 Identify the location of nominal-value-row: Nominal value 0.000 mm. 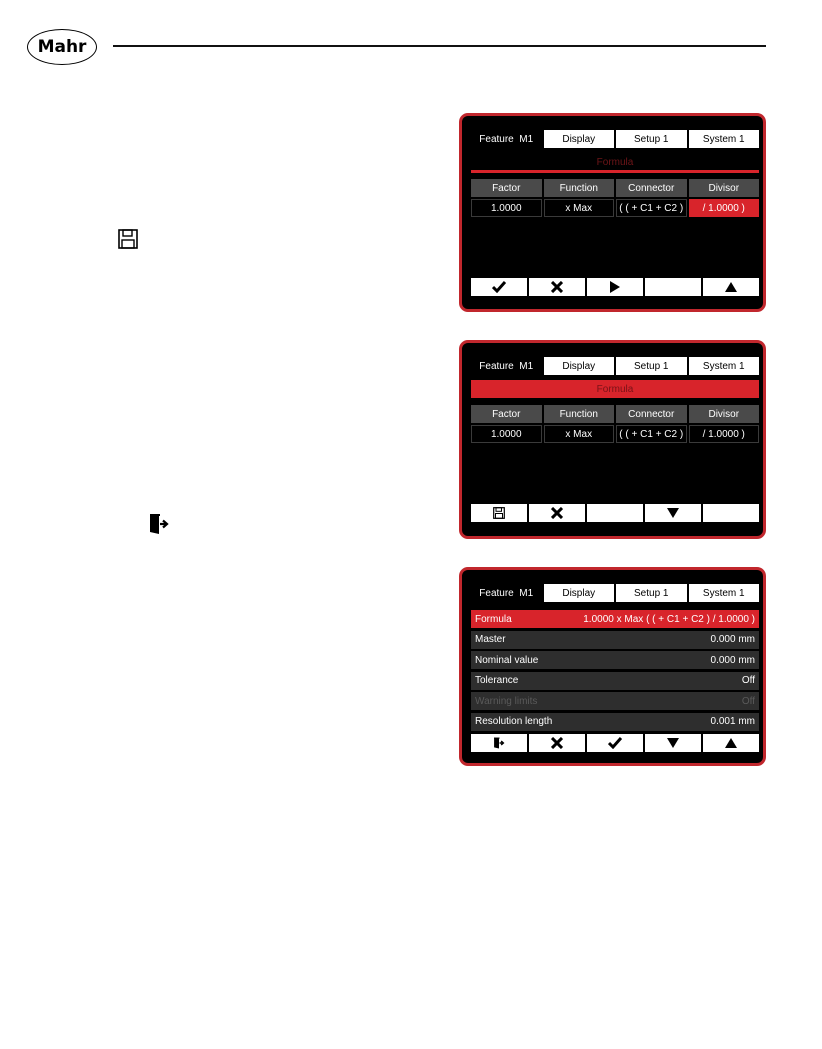
(615, 660).